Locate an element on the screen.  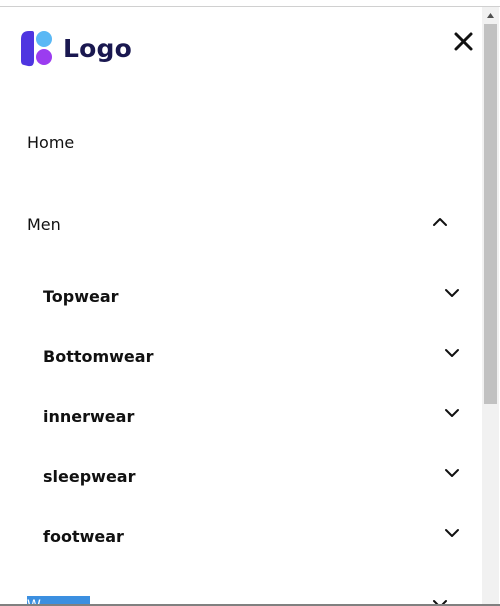
nav-subitem-sleepwear: sleepwear is located at coordinates (89, 476).